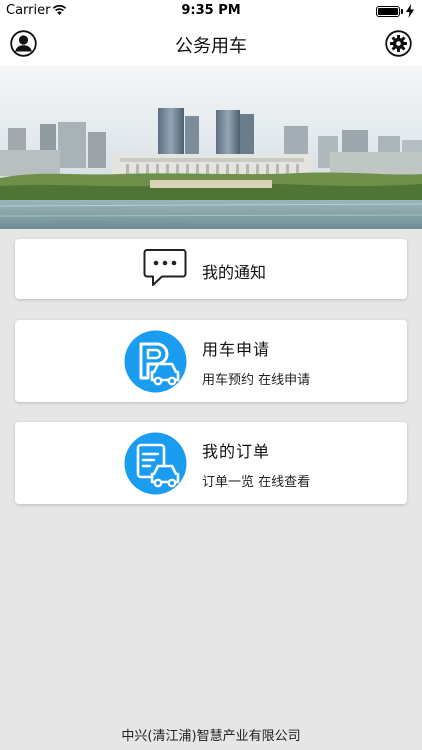 This screenshot has width=422, height=750. I want to click on notifications-label: 我的通知, so click(234, 272).